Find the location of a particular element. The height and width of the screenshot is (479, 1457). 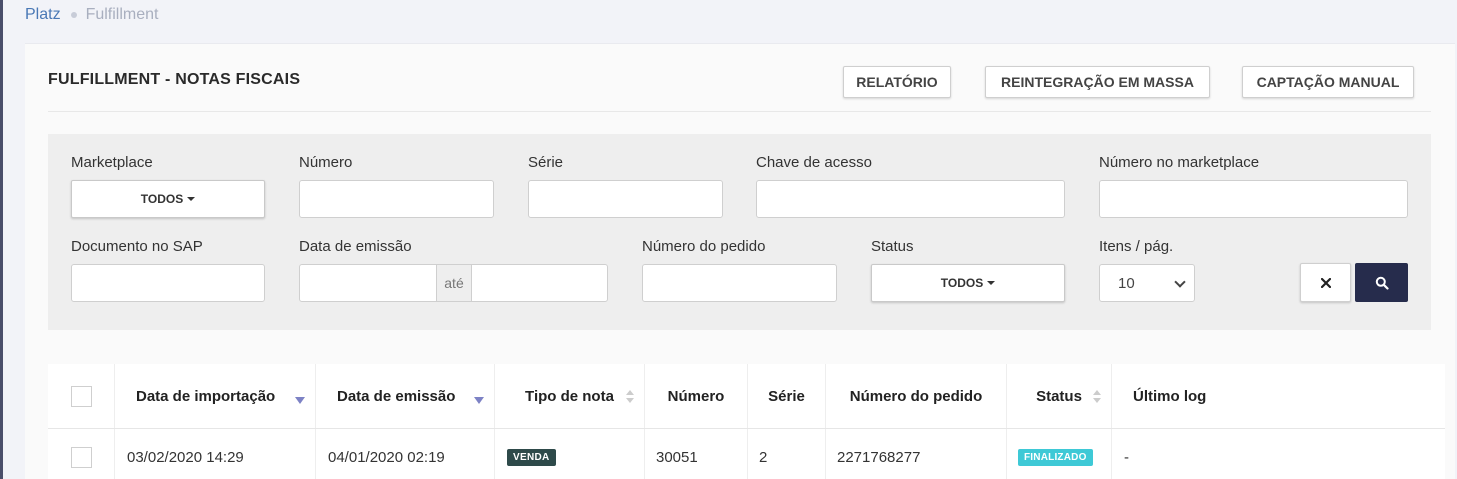

numero-input is located at coordinates (396, 199).